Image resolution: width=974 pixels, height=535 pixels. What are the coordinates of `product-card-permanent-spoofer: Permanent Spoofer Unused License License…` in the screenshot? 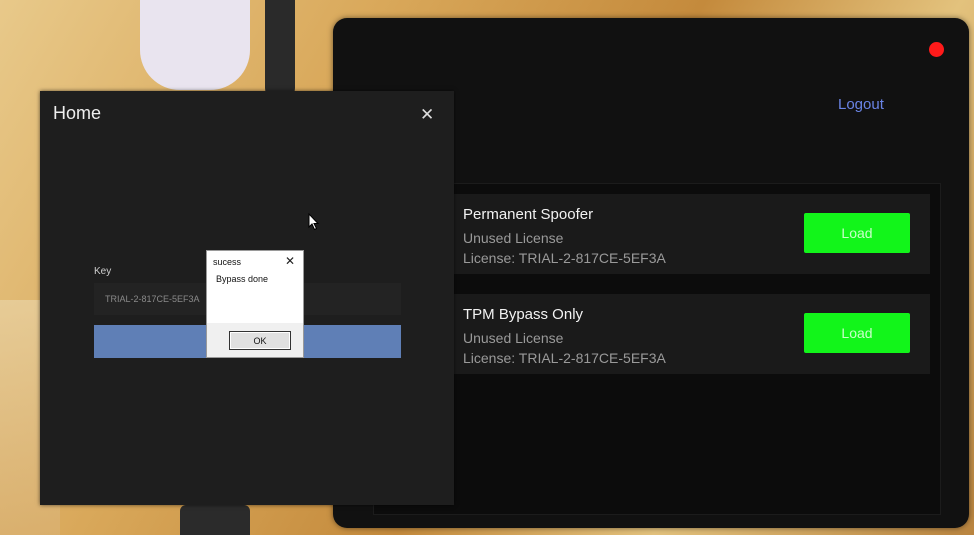 It's located at (652, 234).